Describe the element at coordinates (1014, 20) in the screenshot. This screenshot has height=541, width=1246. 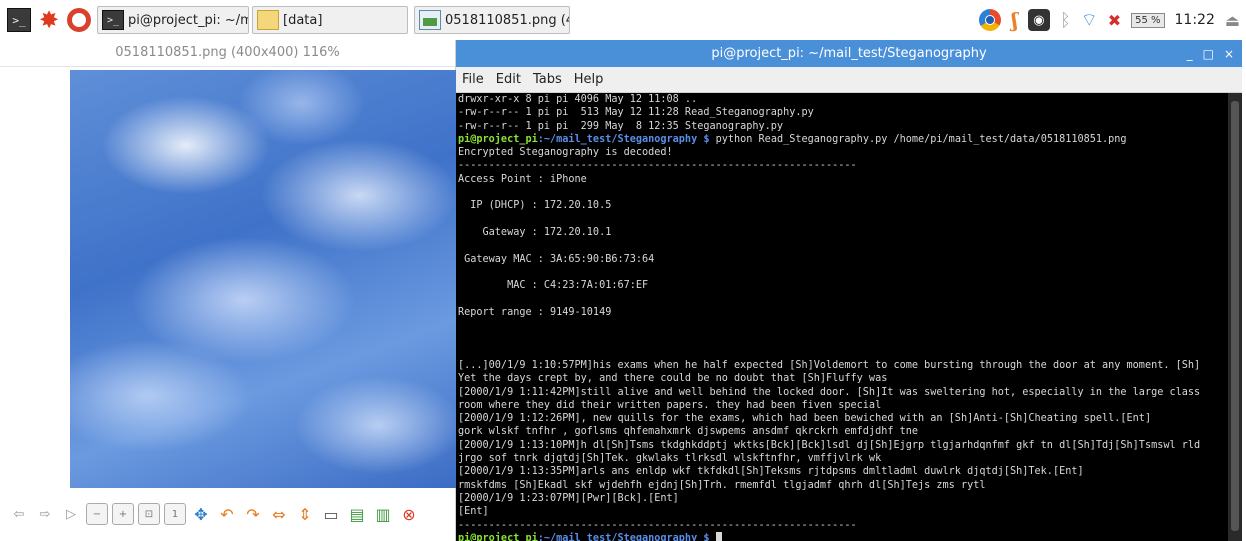
I see `mathematica-icon: ʃ` at that location.